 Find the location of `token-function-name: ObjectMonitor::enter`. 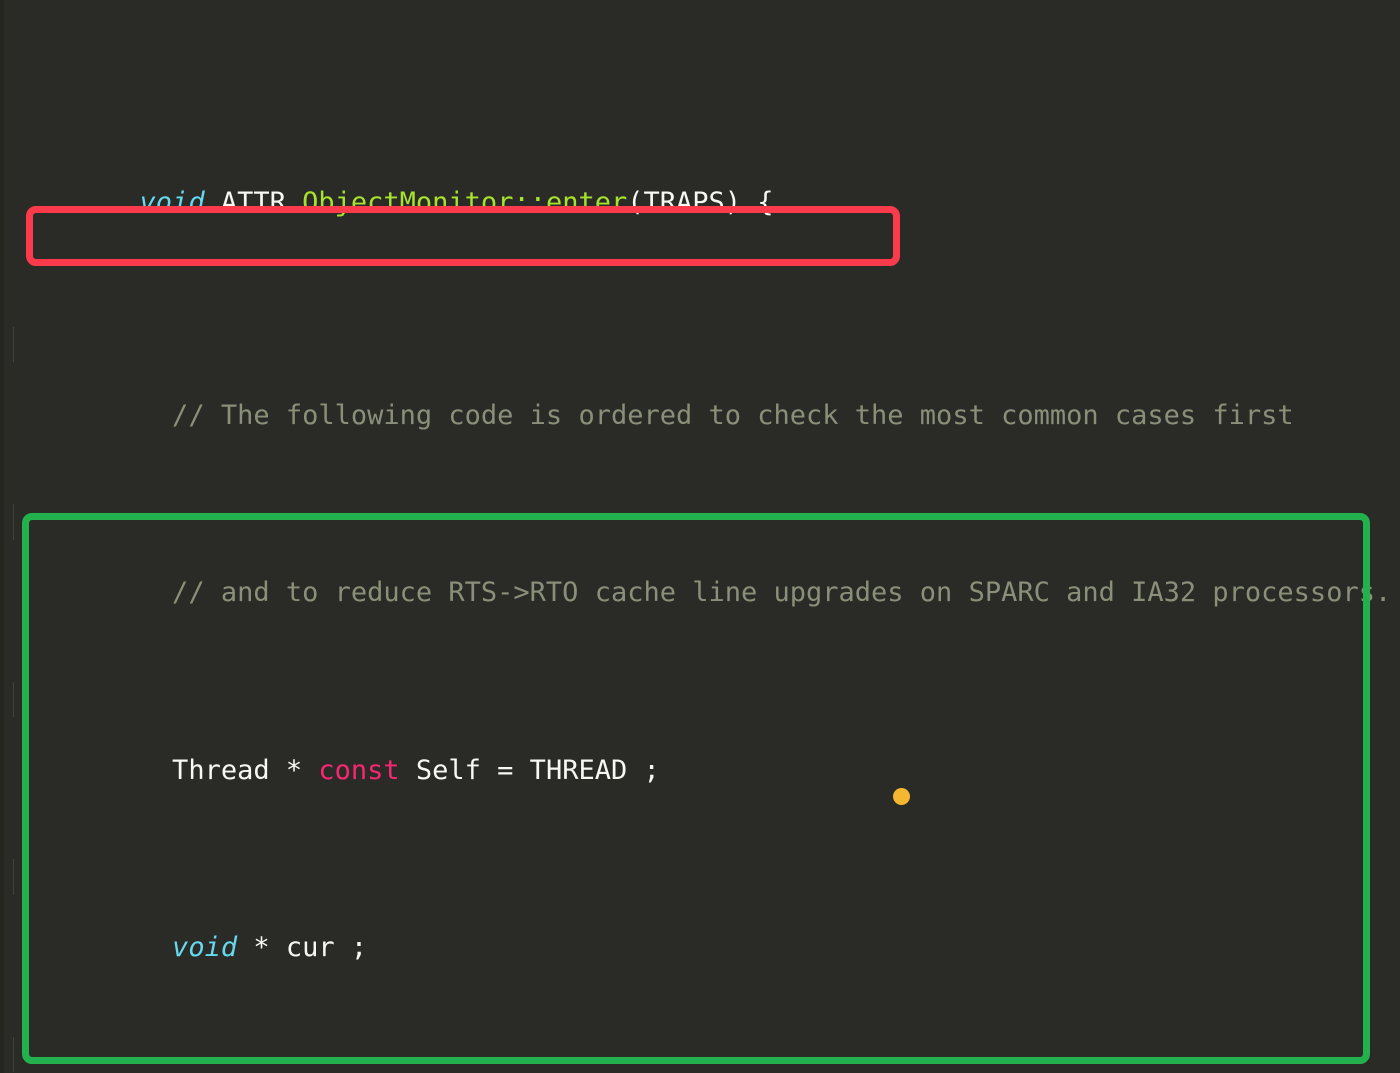

token-function-name: ObjectMonitor::enter is located at coordinates (465, 202).